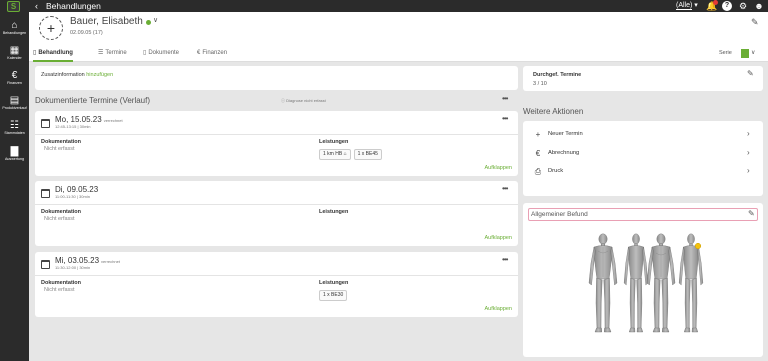 Image resolution: width=768 pixels, height=361 pixels. I want to click on tab-dokumente: ▯ Dokumente, so click(161, 54).